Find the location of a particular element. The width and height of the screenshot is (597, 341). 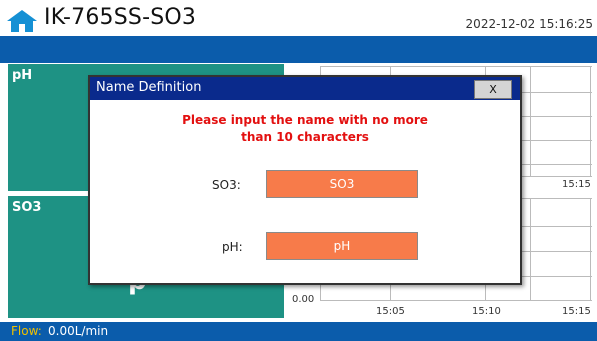

x-tick-label: 15:05 is located at coordinates (390, 311).